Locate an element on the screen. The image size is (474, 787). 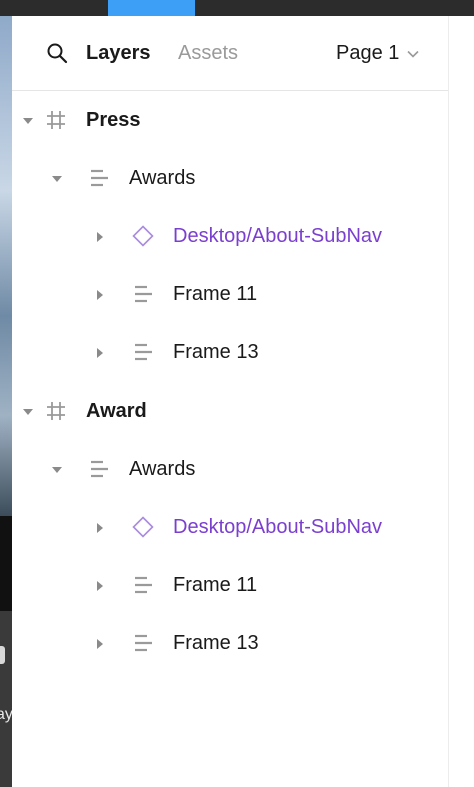
layer-row-award: Award is located at coordinates (230, 411).